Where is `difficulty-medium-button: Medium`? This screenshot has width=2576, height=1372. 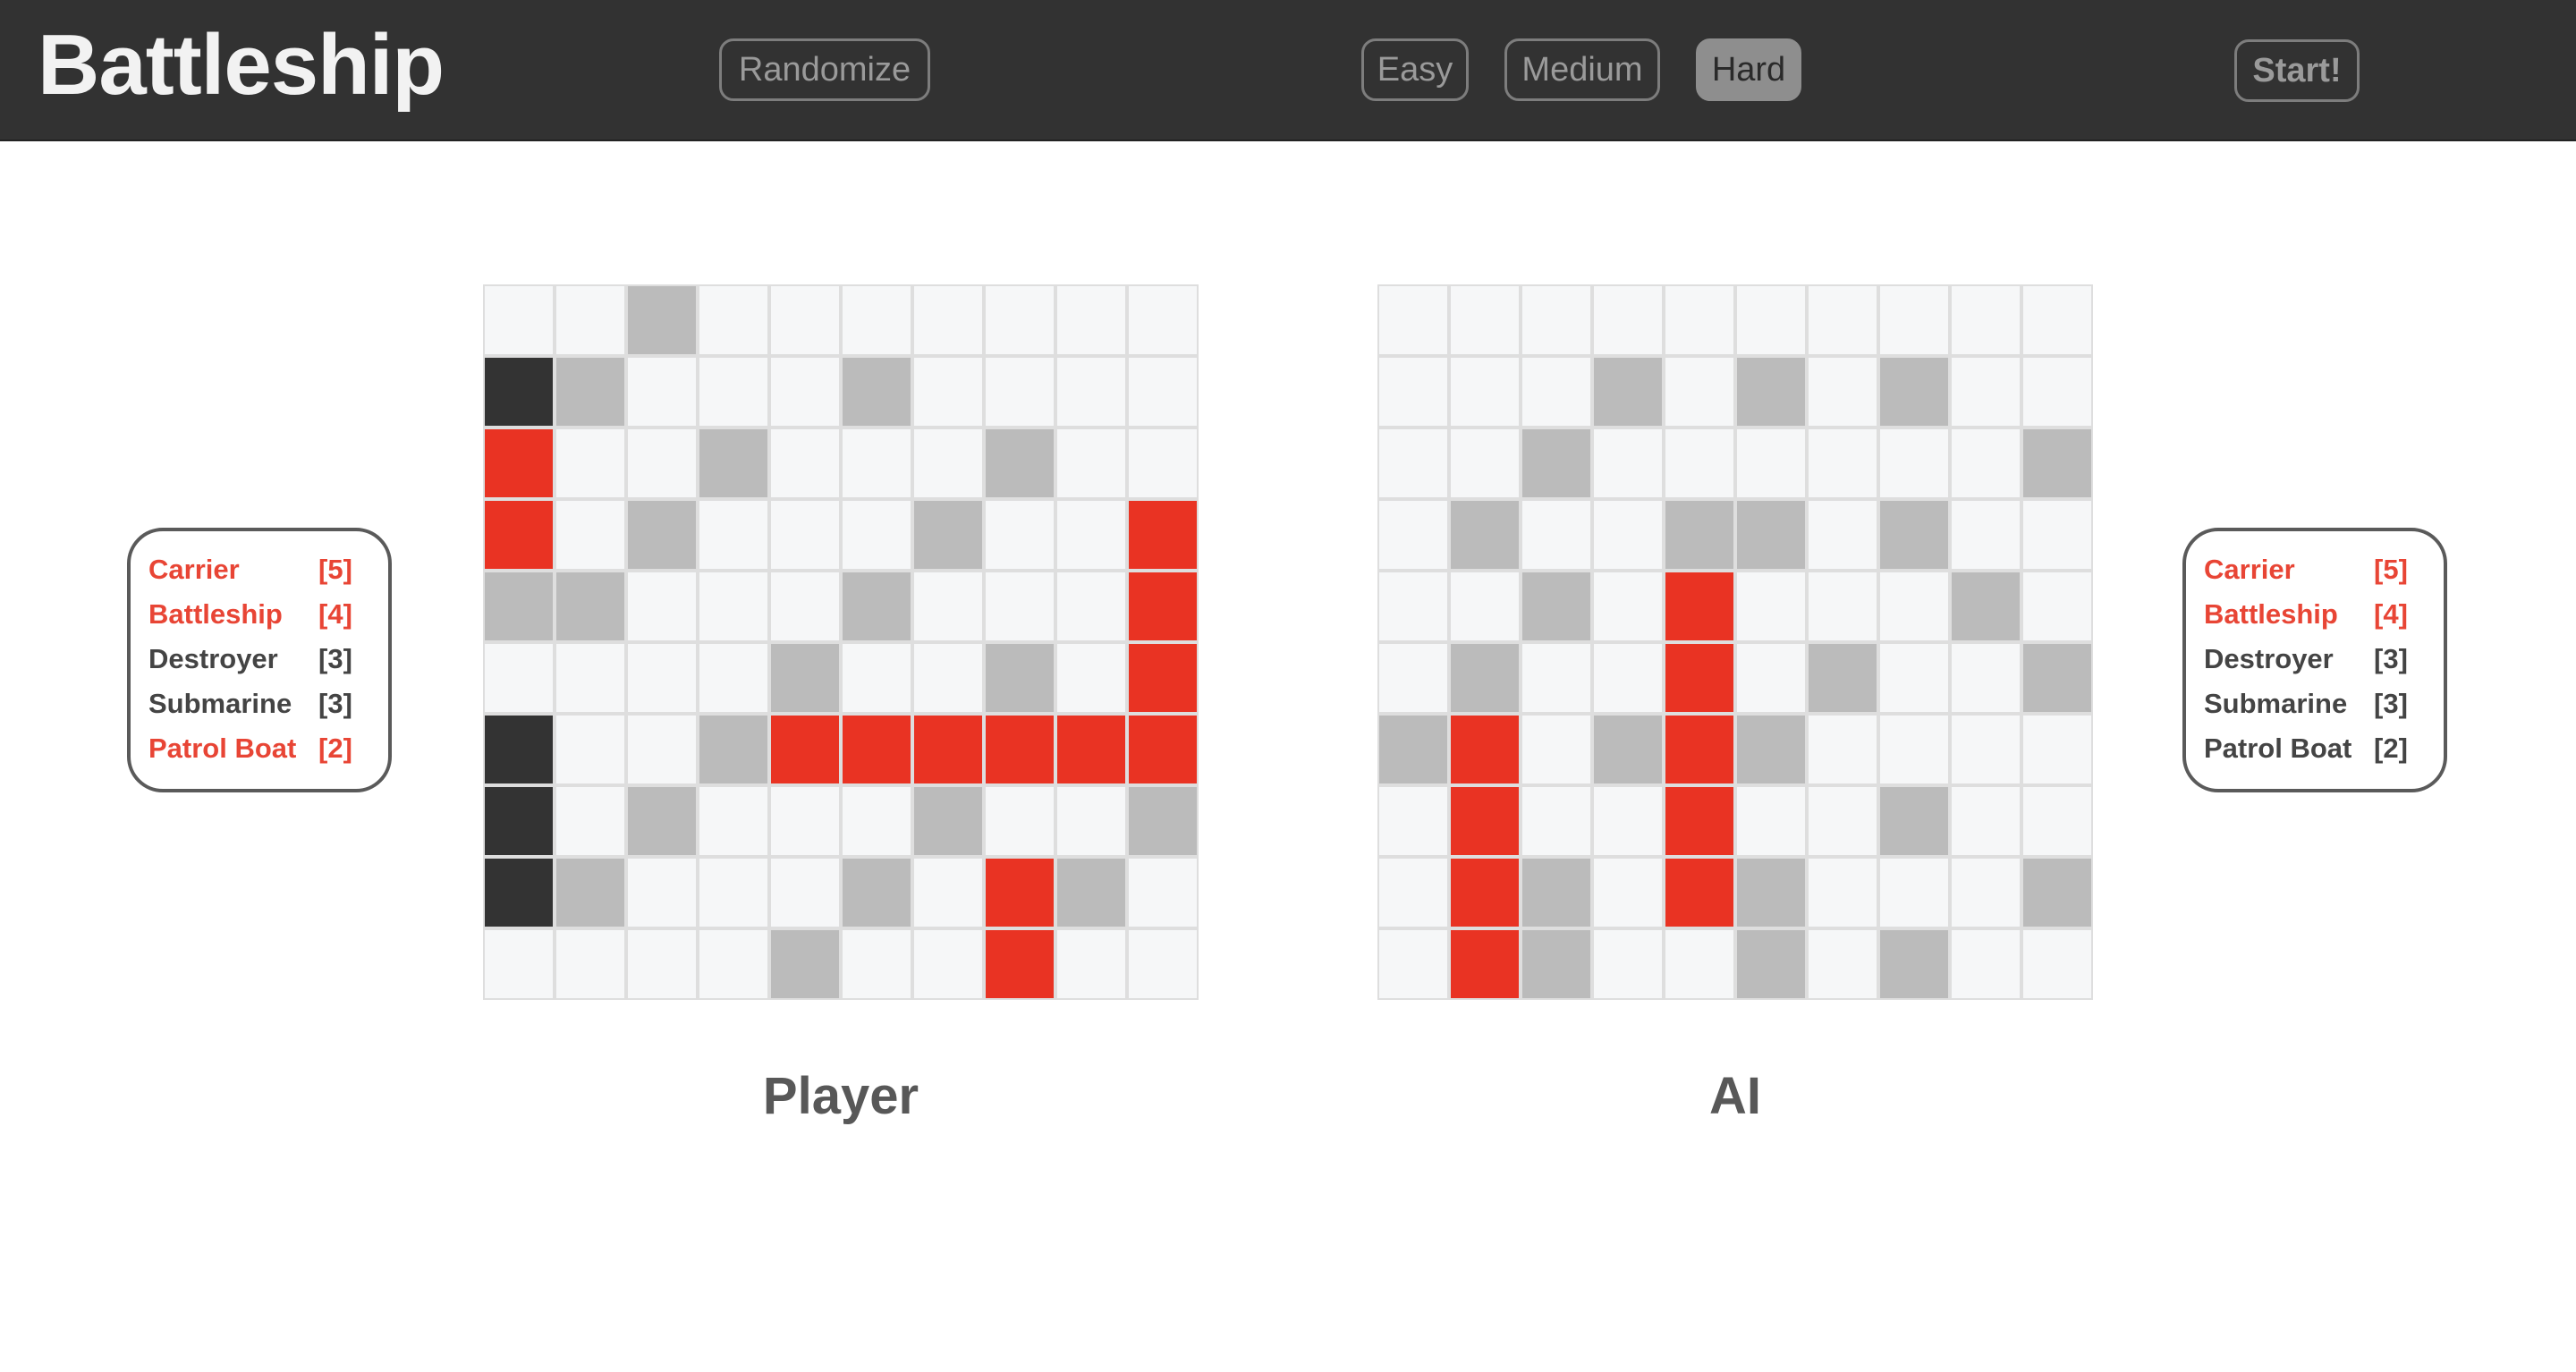 difficulty-medium-button: Medium is located at coordinates (1582, 69).